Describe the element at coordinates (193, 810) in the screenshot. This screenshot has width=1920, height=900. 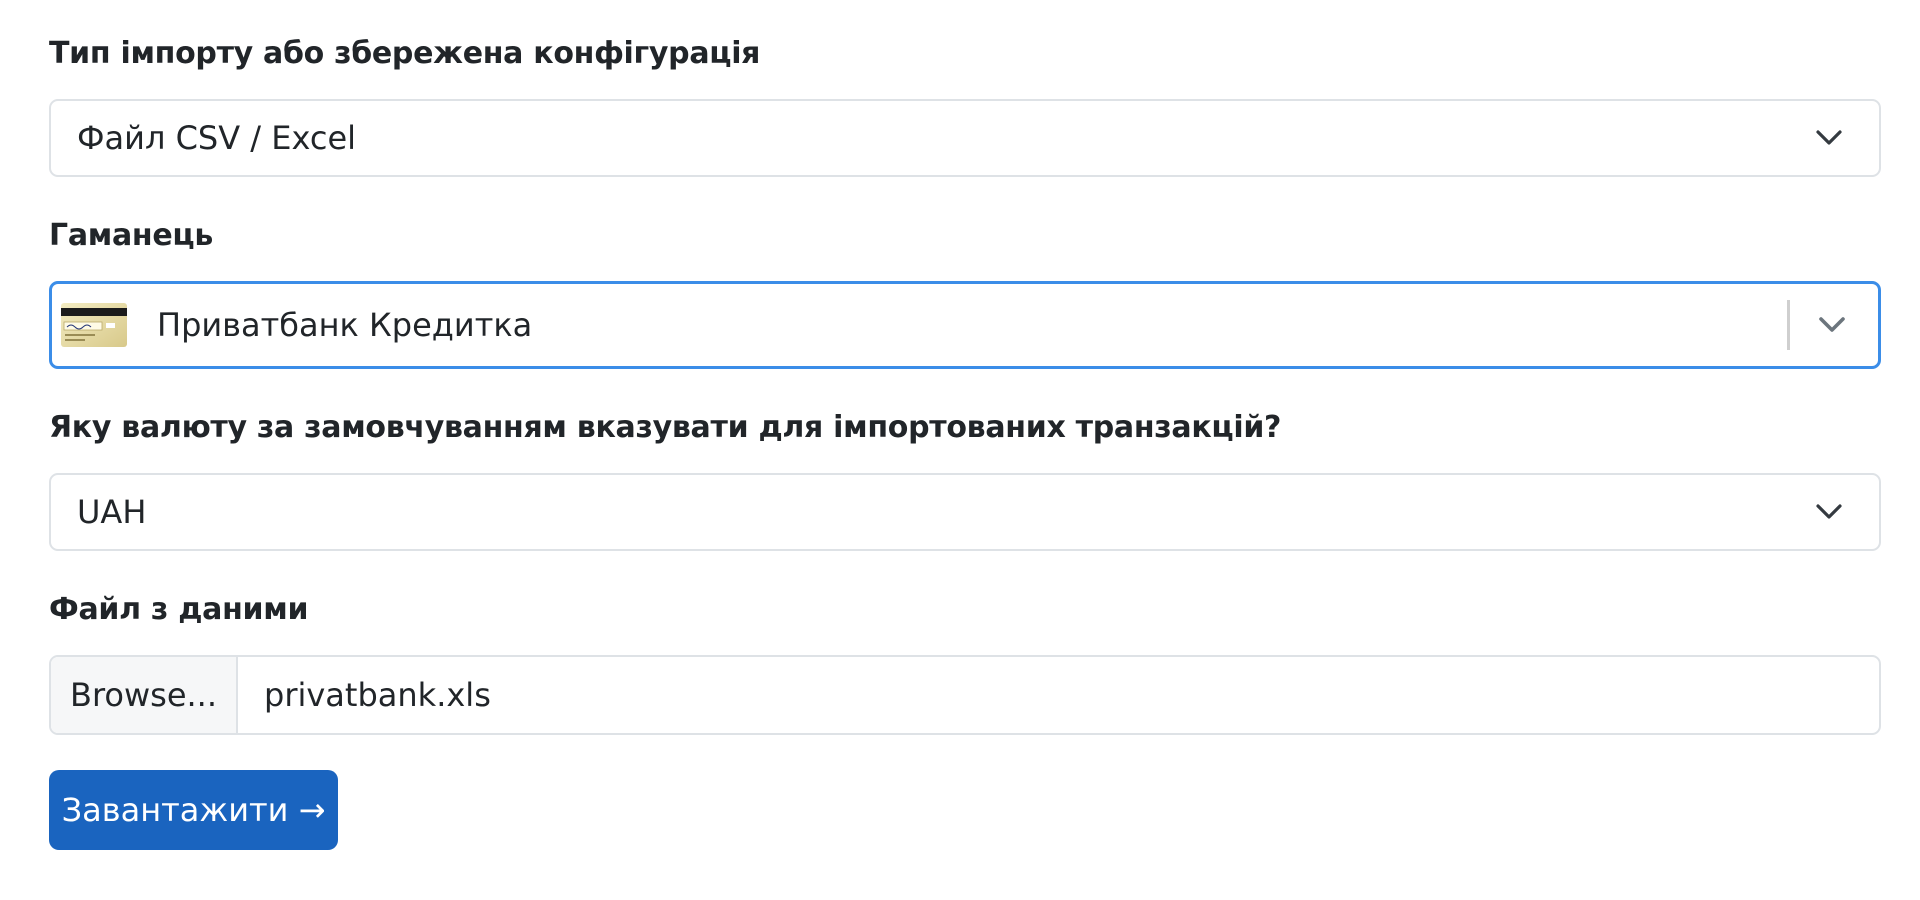
I see `upload-button: Завантажити →` at that location.